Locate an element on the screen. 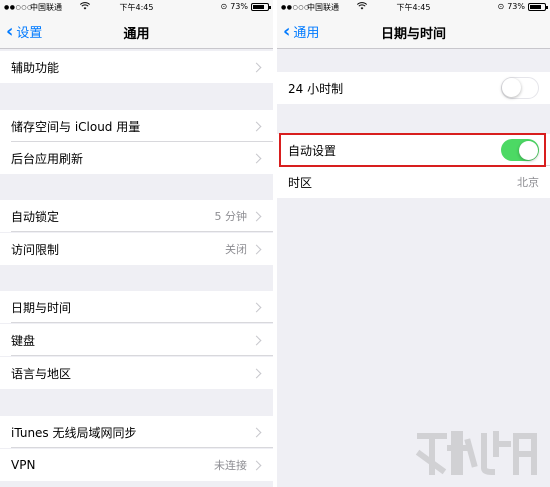  navigation-bar: ‹ 通用 日期与时间 is located at coordinates (413, 31).